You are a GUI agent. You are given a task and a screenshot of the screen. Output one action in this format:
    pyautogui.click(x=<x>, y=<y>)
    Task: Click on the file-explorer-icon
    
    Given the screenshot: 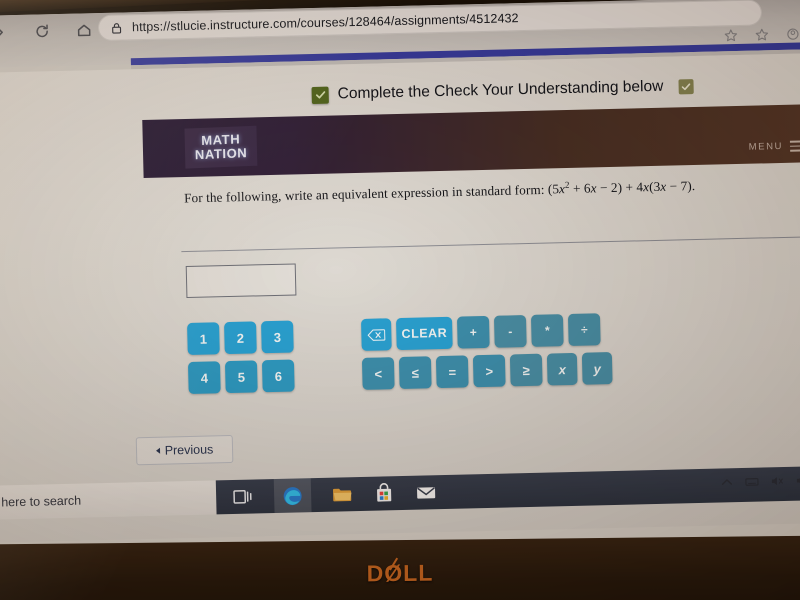 What is the action you would take?
    pyautogui.click(x=342, y=494)
    